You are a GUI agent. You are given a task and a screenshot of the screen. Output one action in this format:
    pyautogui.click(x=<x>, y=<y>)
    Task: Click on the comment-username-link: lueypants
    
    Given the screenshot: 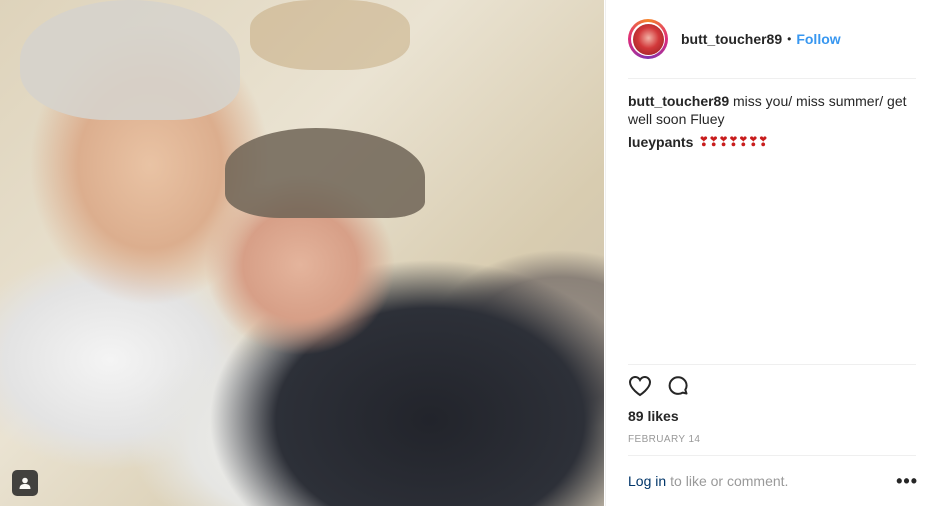 What is the action you would take?
    pyautogui.click(x=660, y=142)
    